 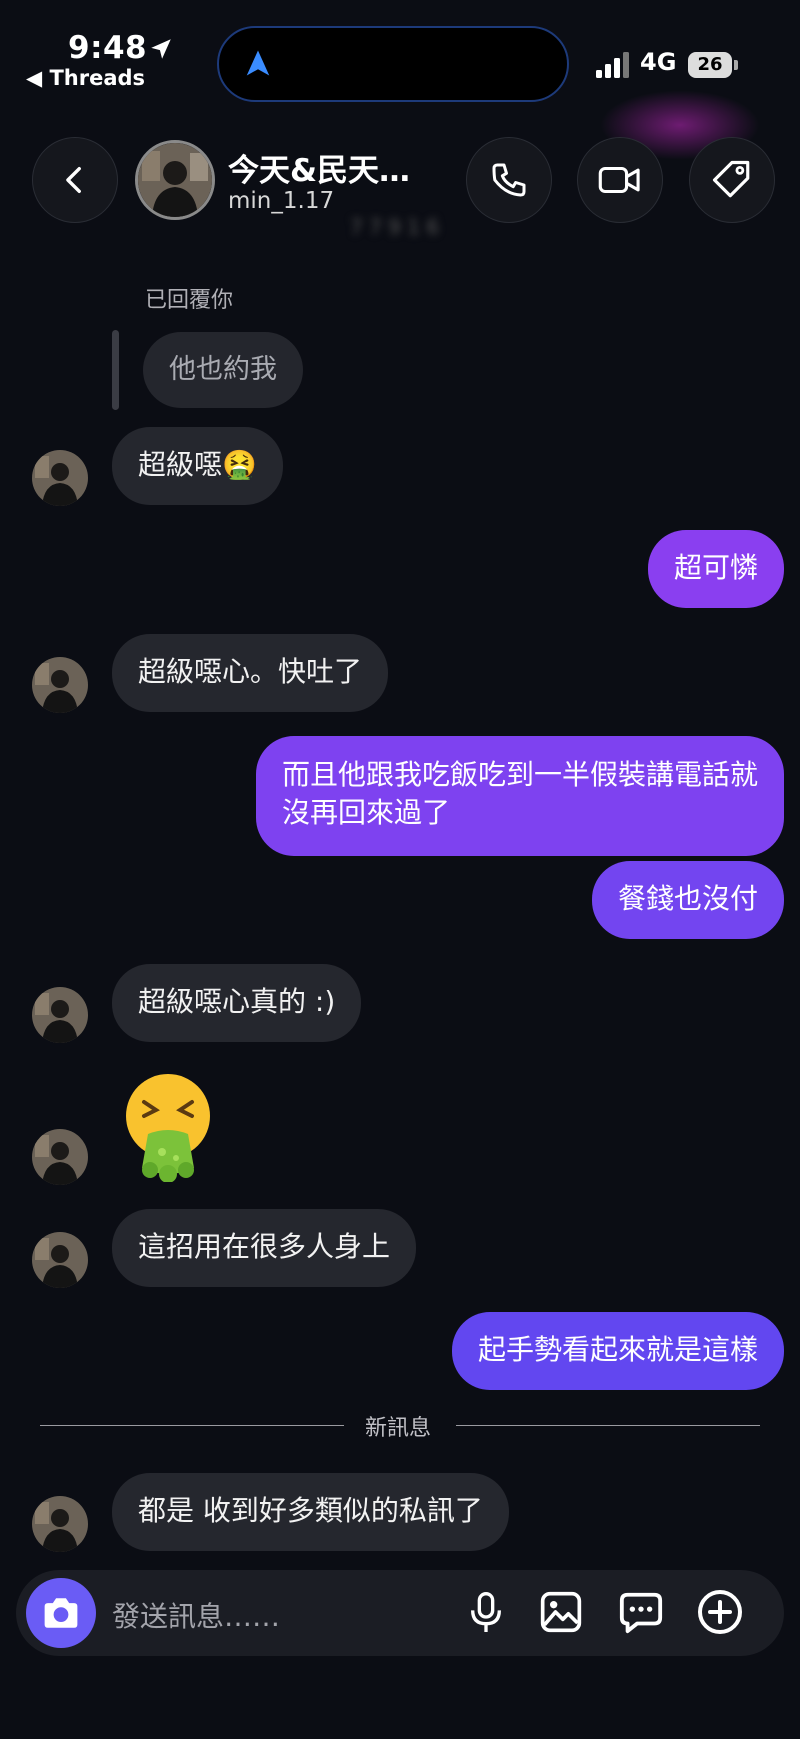 I want to click on reply-quote-bar, so click(x=115, y=370).